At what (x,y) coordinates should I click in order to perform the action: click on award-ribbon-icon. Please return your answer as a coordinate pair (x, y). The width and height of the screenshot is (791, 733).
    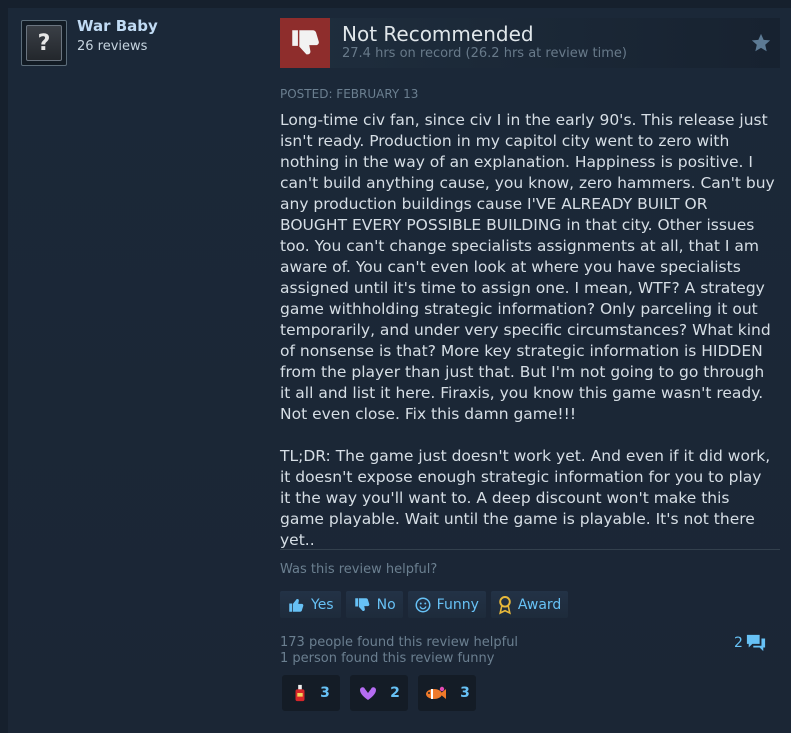
    Looking at the image, I should click on (504, 604).